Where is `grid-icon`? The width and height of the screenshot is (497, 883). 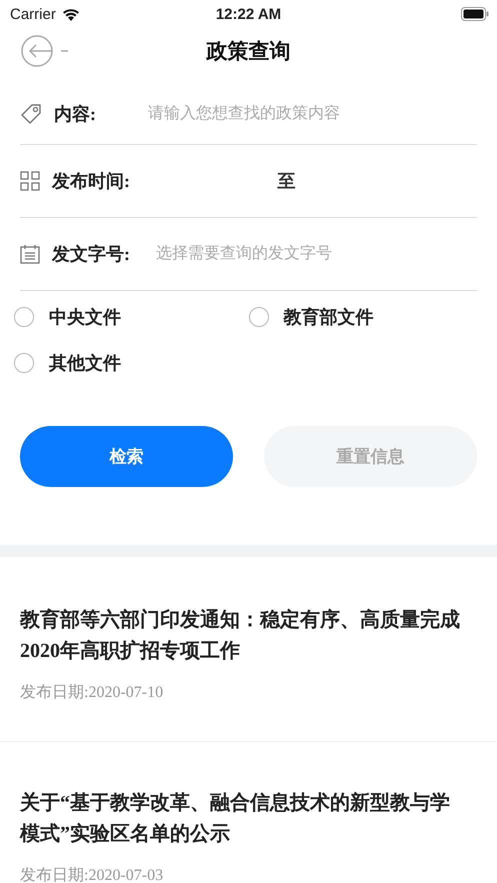 grid-icon is located at coordinates (30, 181).